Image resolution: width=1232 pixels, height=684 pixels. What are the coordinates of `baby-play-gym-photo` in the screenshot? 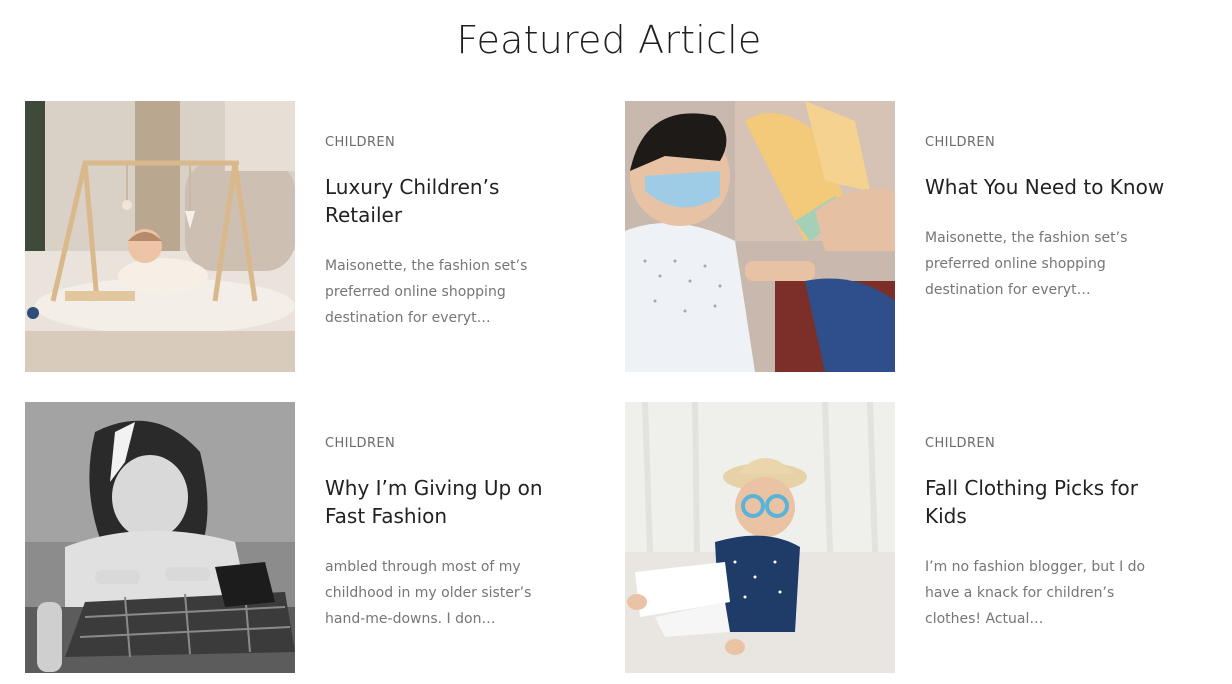 It's located at (160, 236).